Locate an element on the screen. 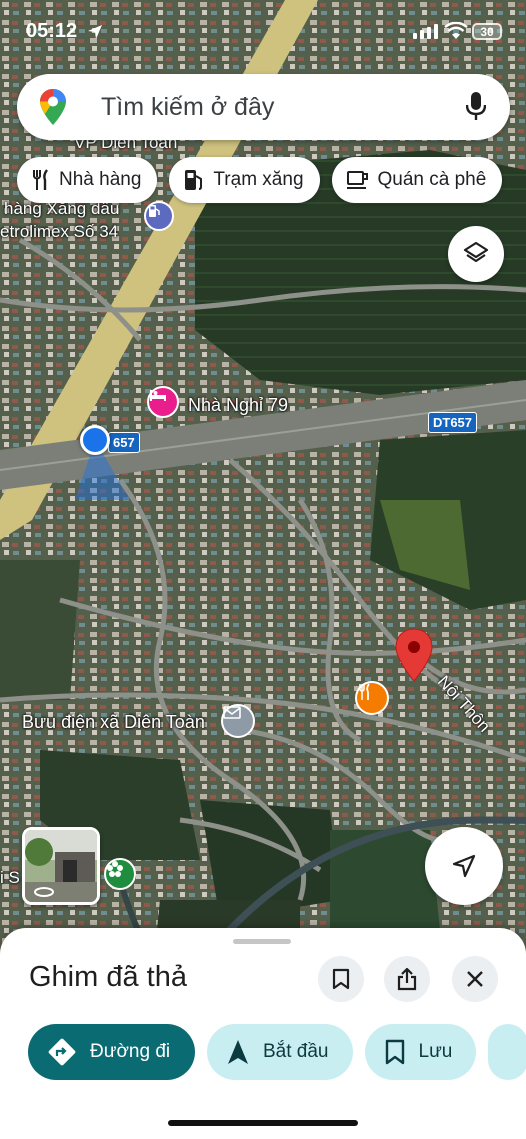 The image size is (526, 1139). map-pin-icon is located at coordinates (414, 655).